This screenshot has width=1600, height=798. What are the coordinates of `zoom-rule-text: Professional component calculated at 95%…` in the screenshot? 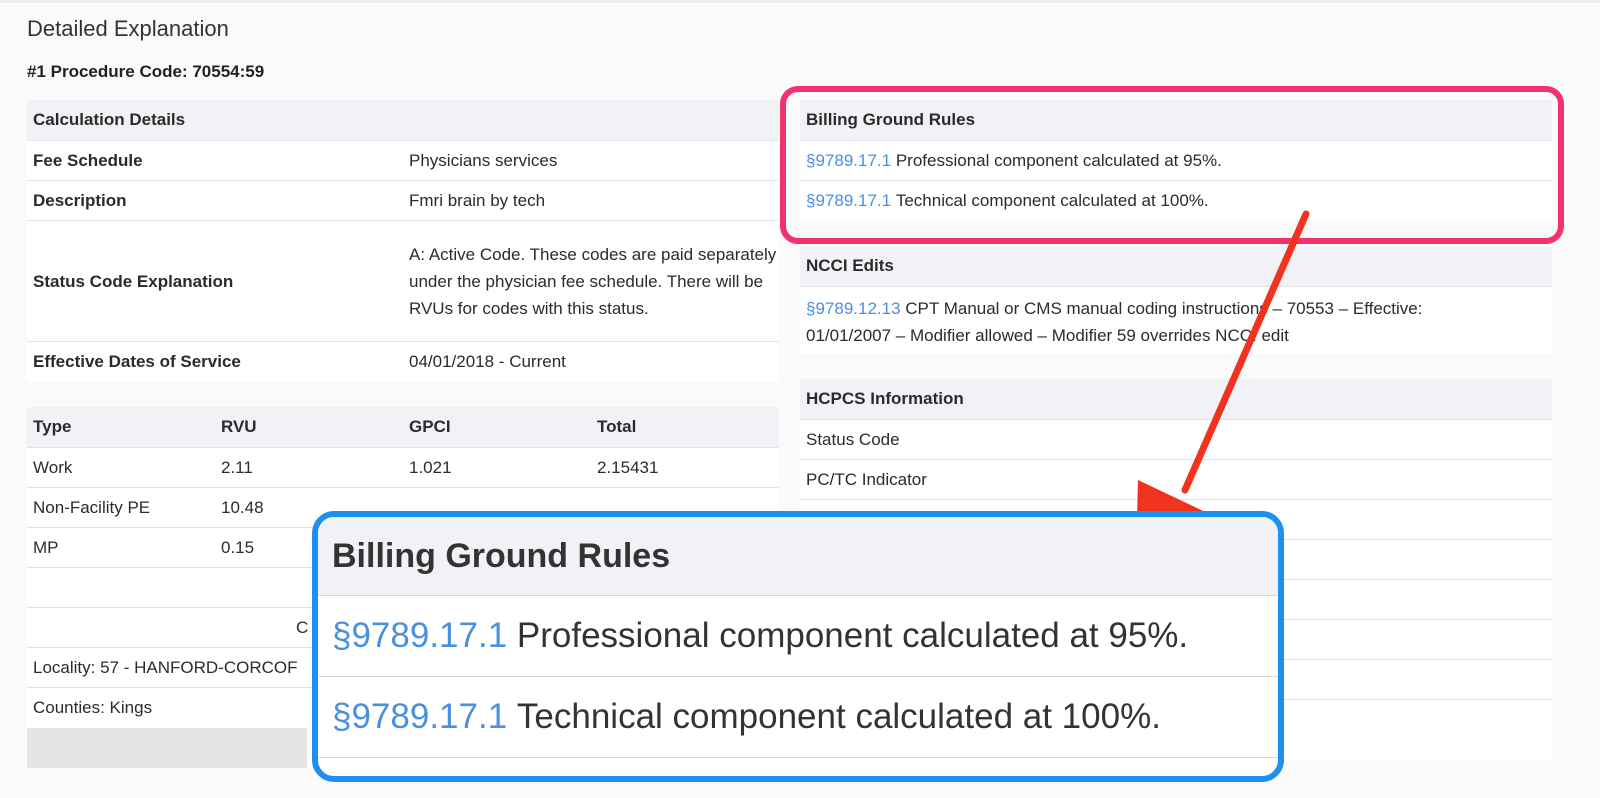 It's located at (852, 635).